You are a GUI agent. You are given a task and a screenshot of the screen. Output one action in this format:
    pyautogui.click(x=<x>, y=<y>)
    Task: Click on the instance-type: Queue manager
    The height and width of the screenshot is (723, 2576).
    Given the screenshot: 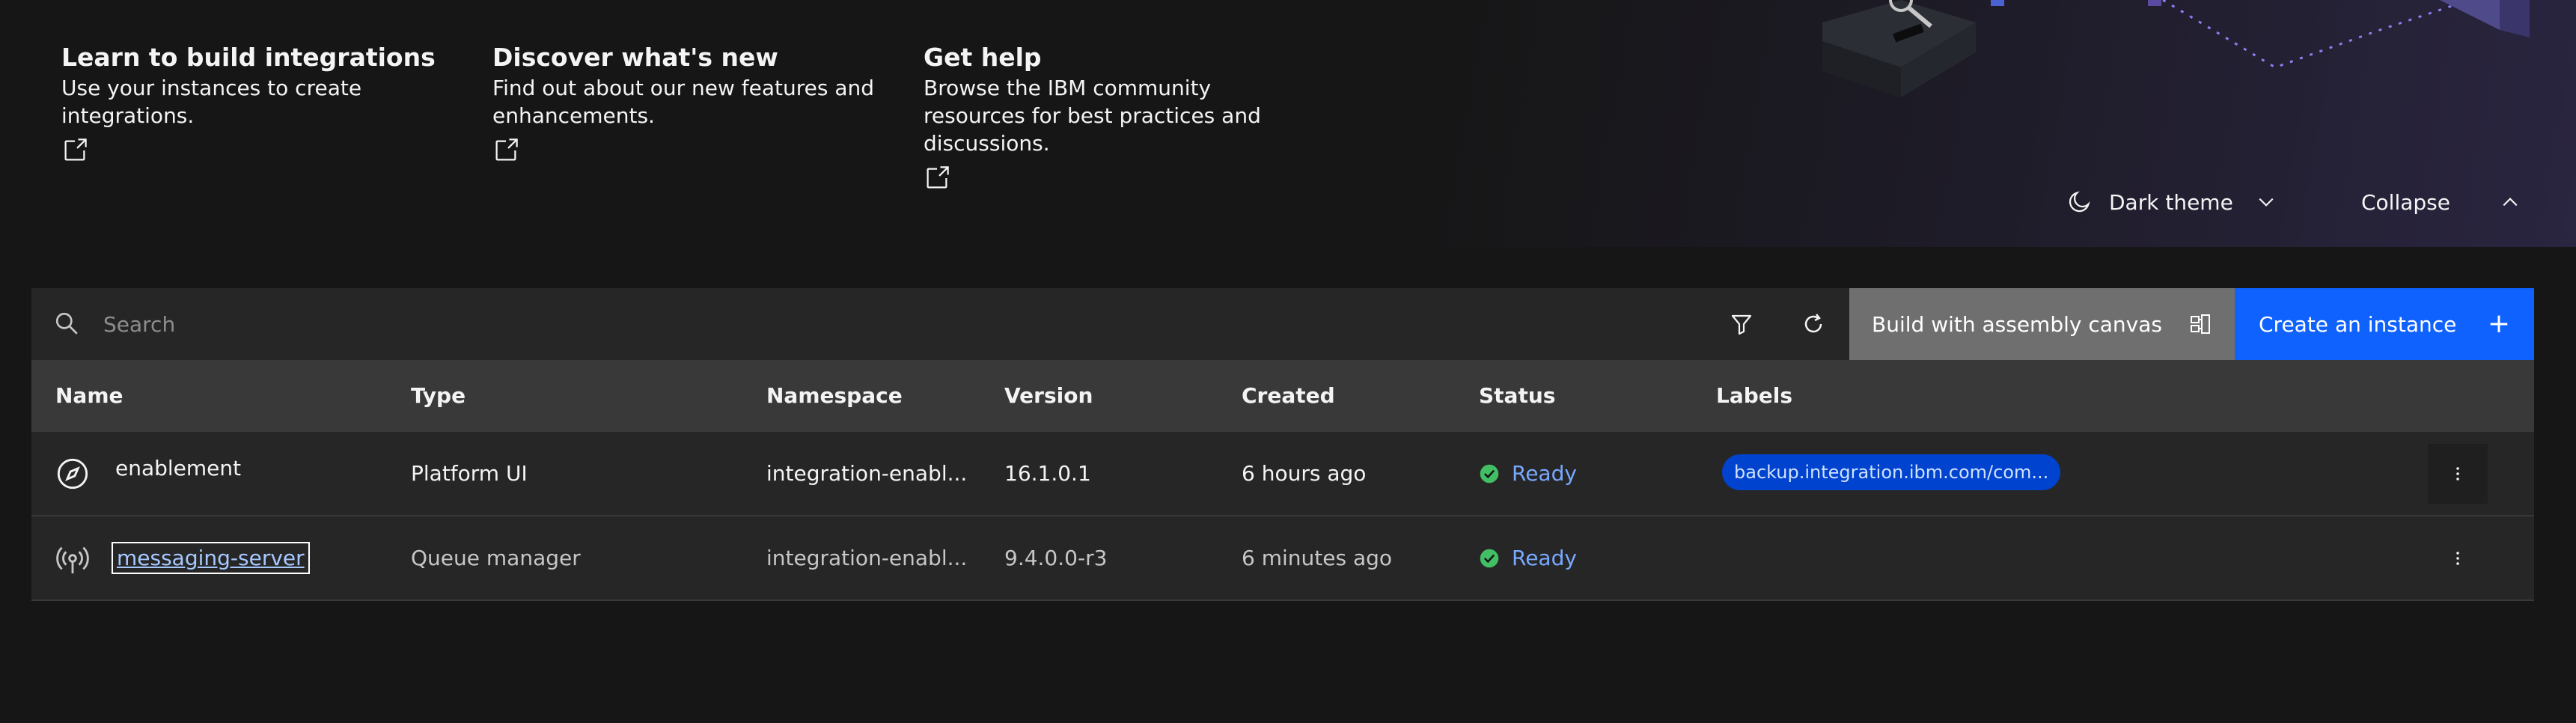 What is the action you would take?
    pyautogui.click(x=496, y=558)
    